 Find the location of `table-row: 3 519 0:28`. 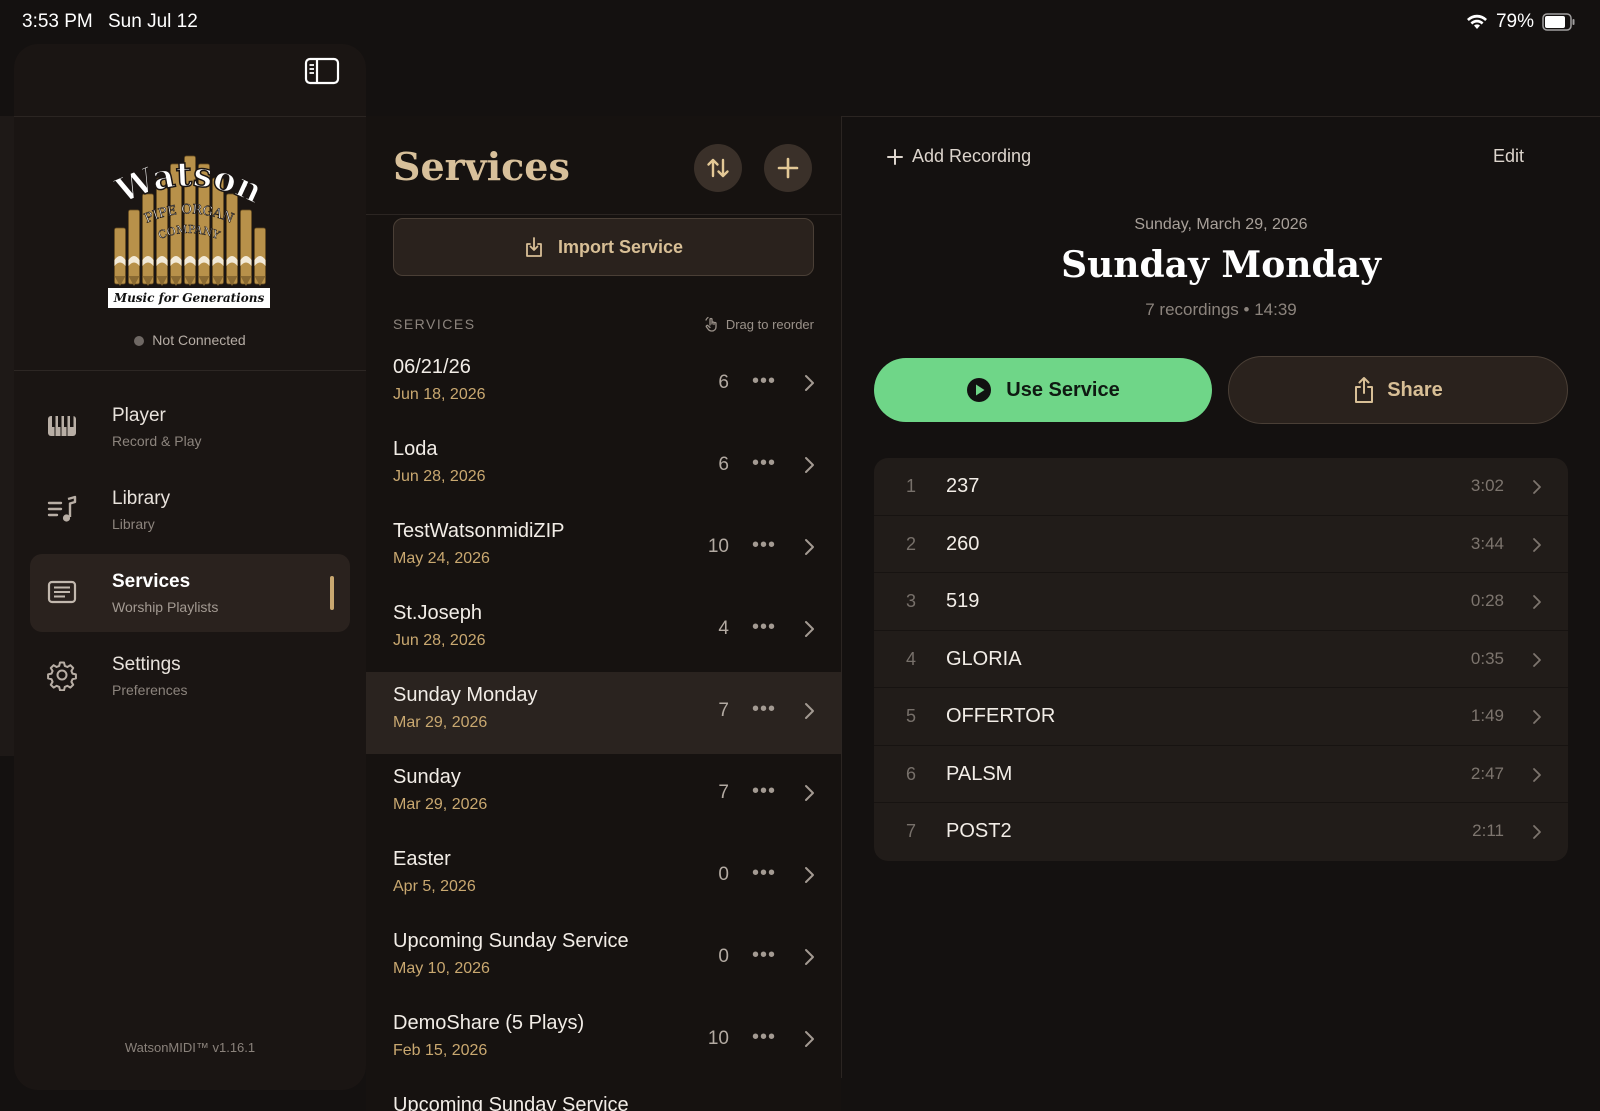

table-row: 3 519 0:28 is located at coordinates (1221, 602).